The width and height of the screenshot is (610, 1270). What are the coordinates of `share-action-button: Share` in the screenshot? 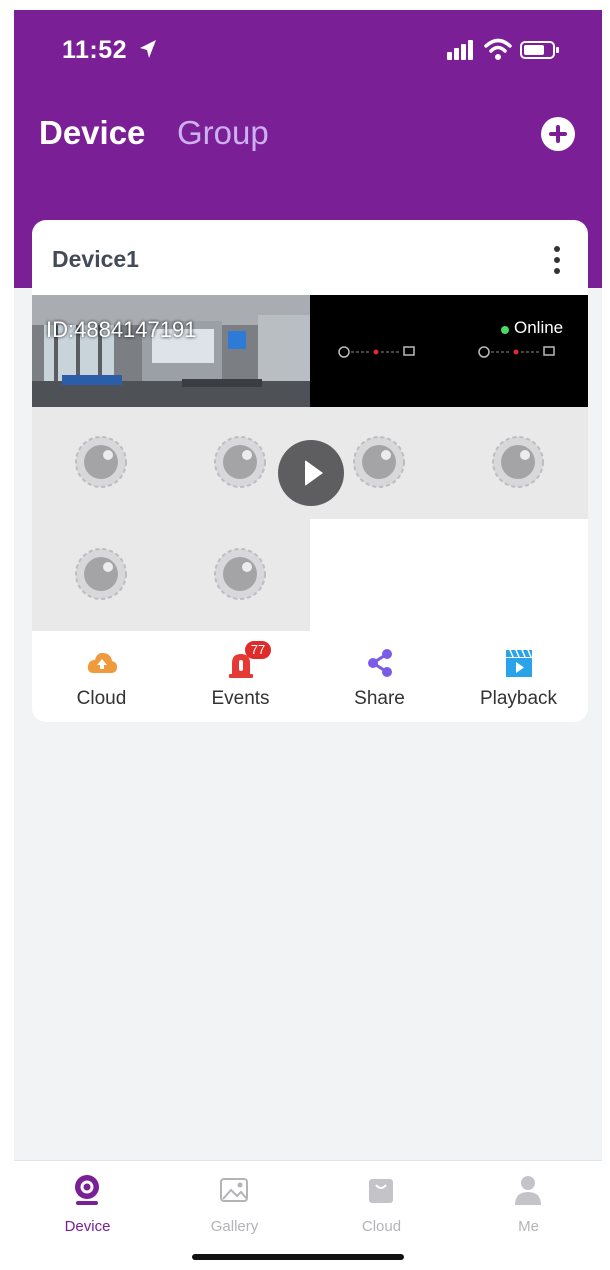 It's located at (379, 676).